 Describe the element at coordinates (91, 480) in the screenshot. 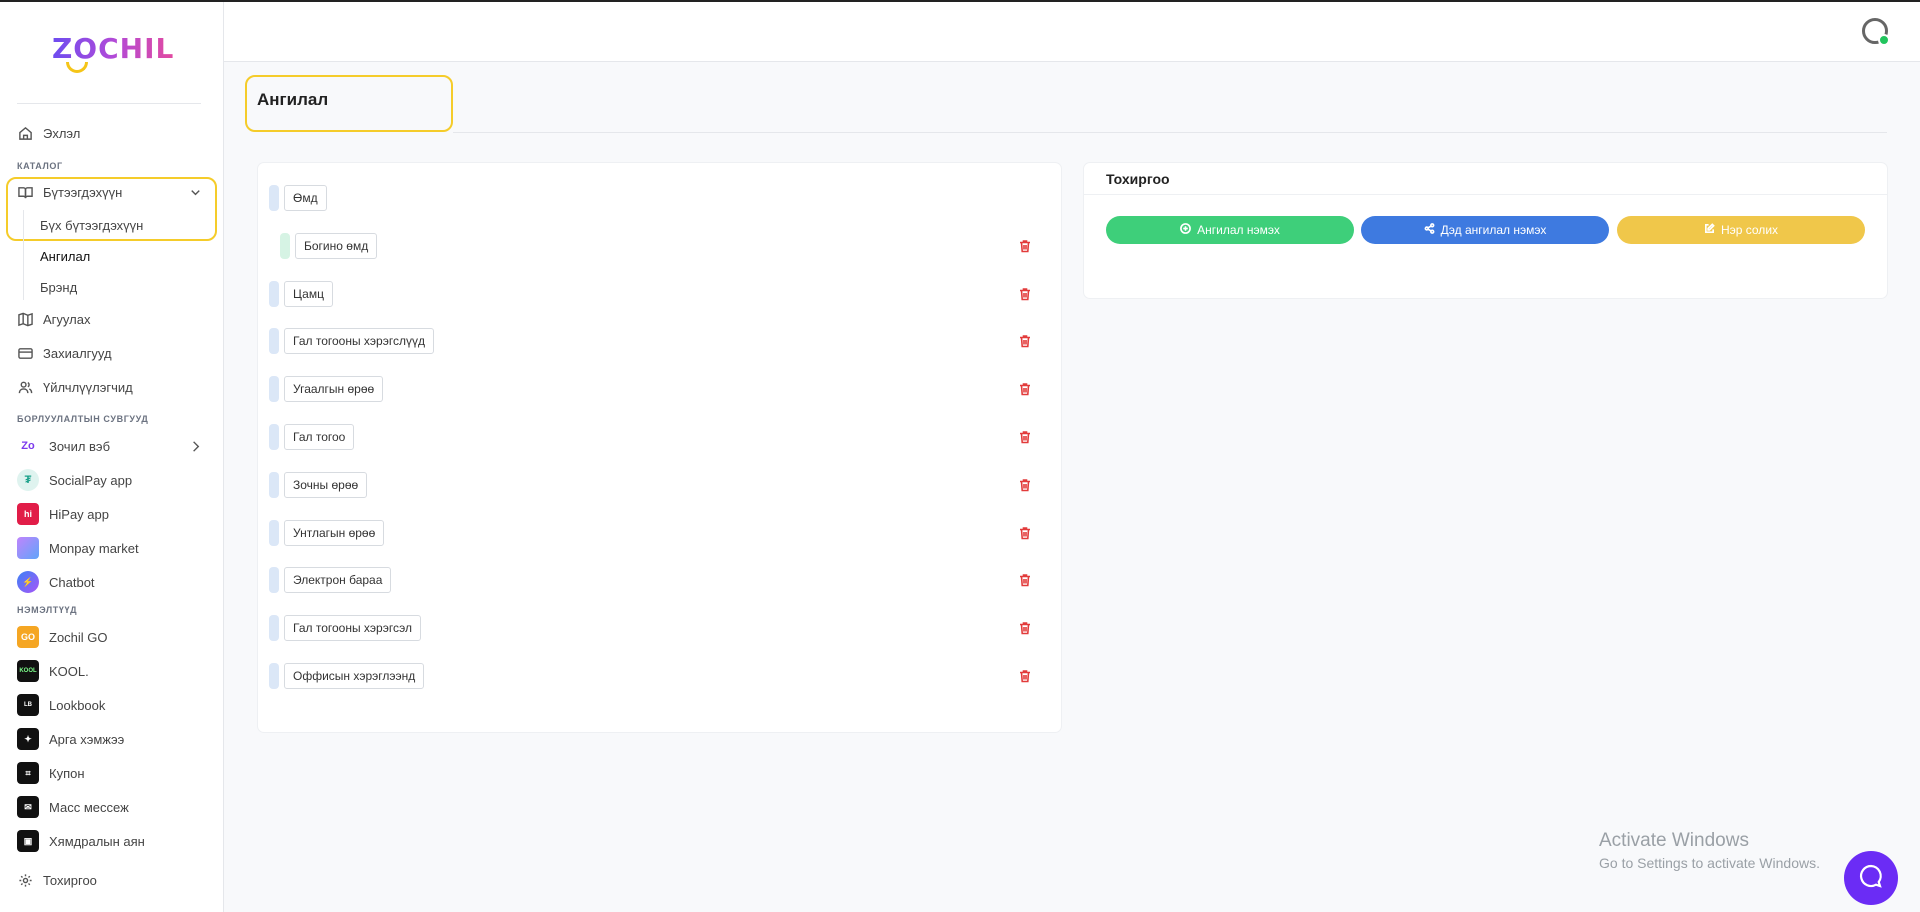

I see `sidebar-item-label: SocialPay app` at that location.